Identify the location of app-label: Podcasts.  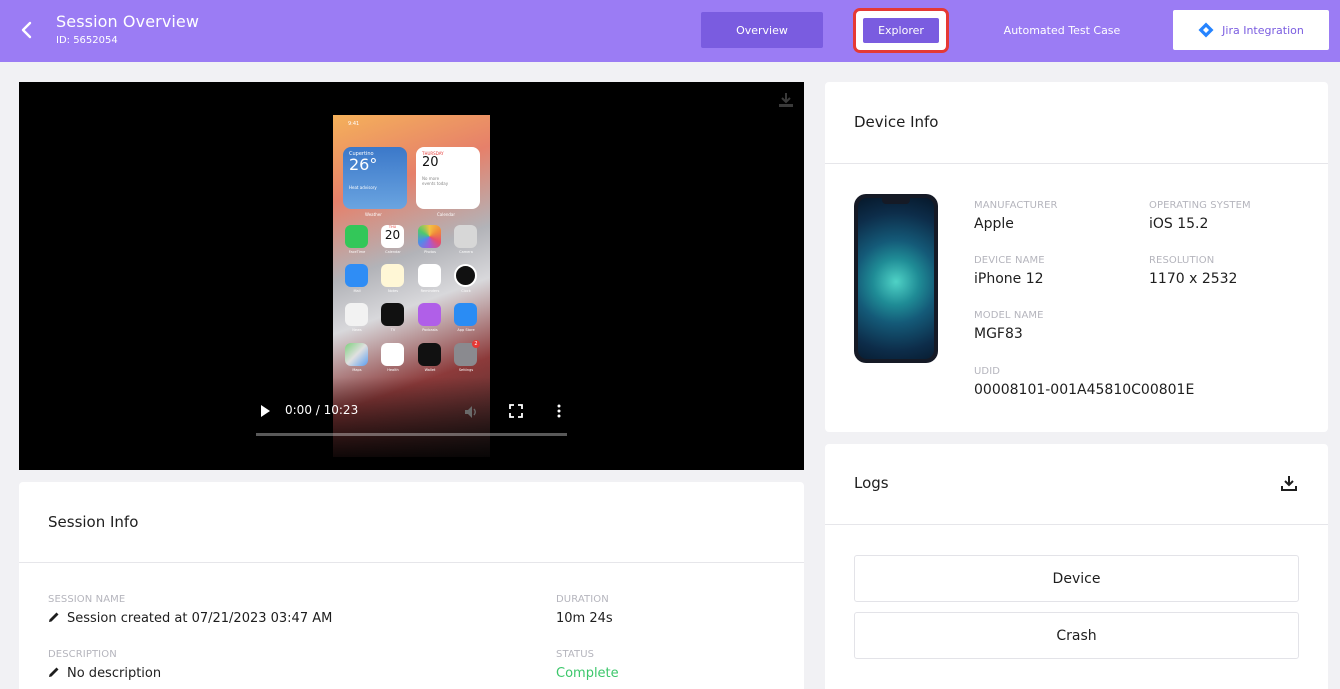
(430, 330).